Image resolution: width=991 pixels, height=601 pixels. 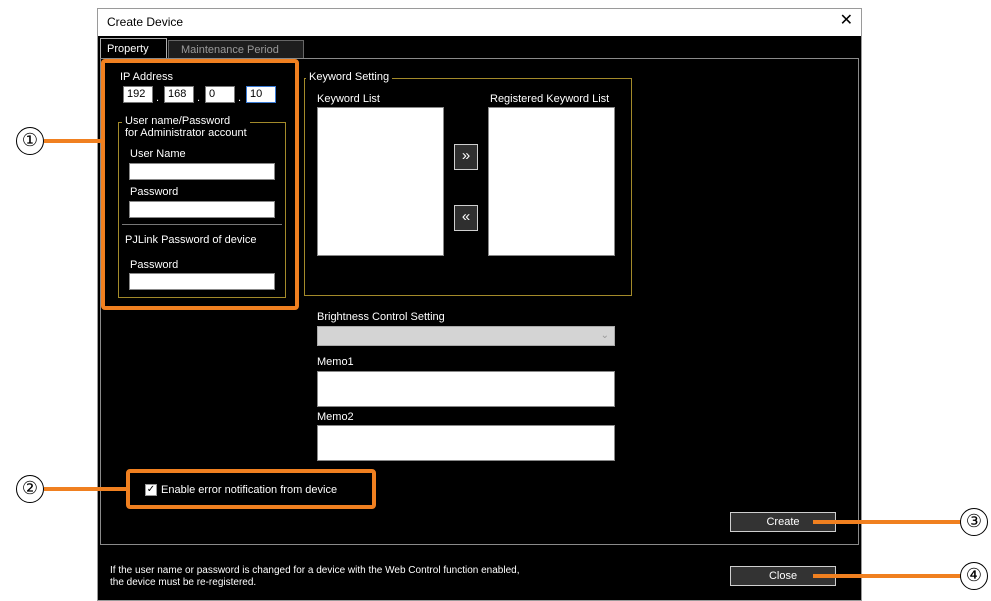 I want to click on callout-1-connector, so click(x=73, y=141).